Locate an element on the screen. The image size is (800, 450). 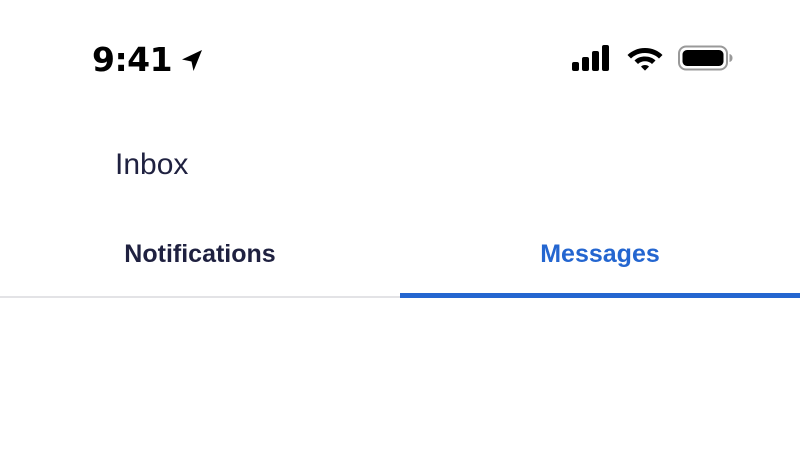
battery-icon is located at coordinates (705, 58).